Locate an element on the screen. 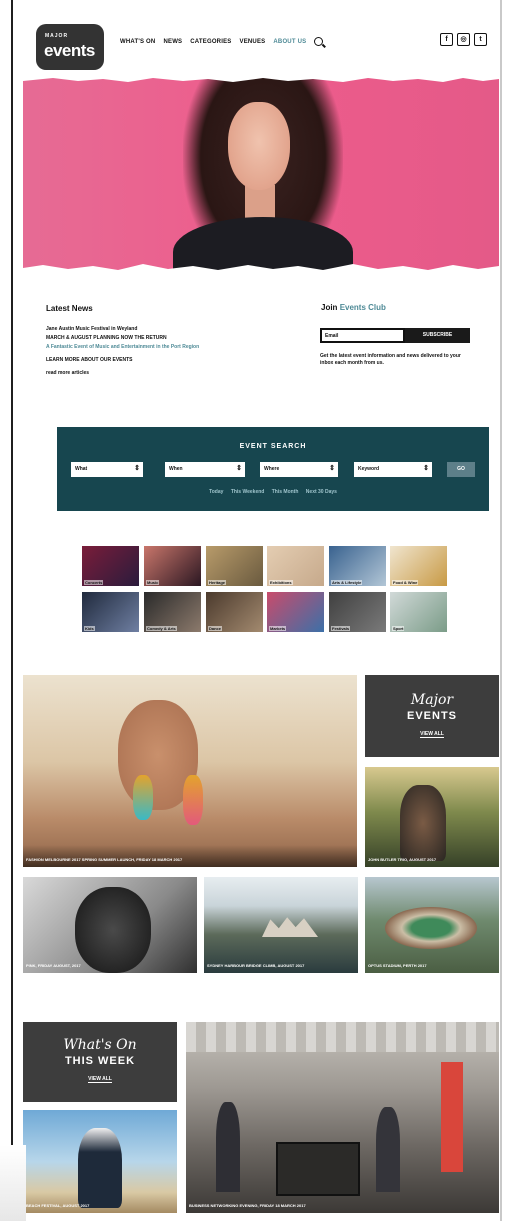 Image resolution: width=507 pixels, height=1221 pixels. where-select: Where is located at coordinates (299, 469).